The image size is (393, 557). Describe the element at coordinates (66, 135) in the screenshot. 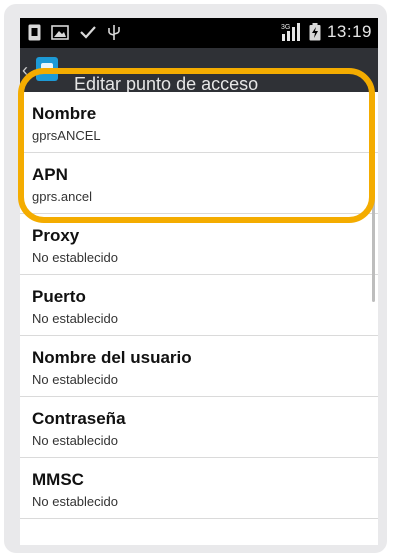

I see `setting-value: gprsANCEL` at that location.